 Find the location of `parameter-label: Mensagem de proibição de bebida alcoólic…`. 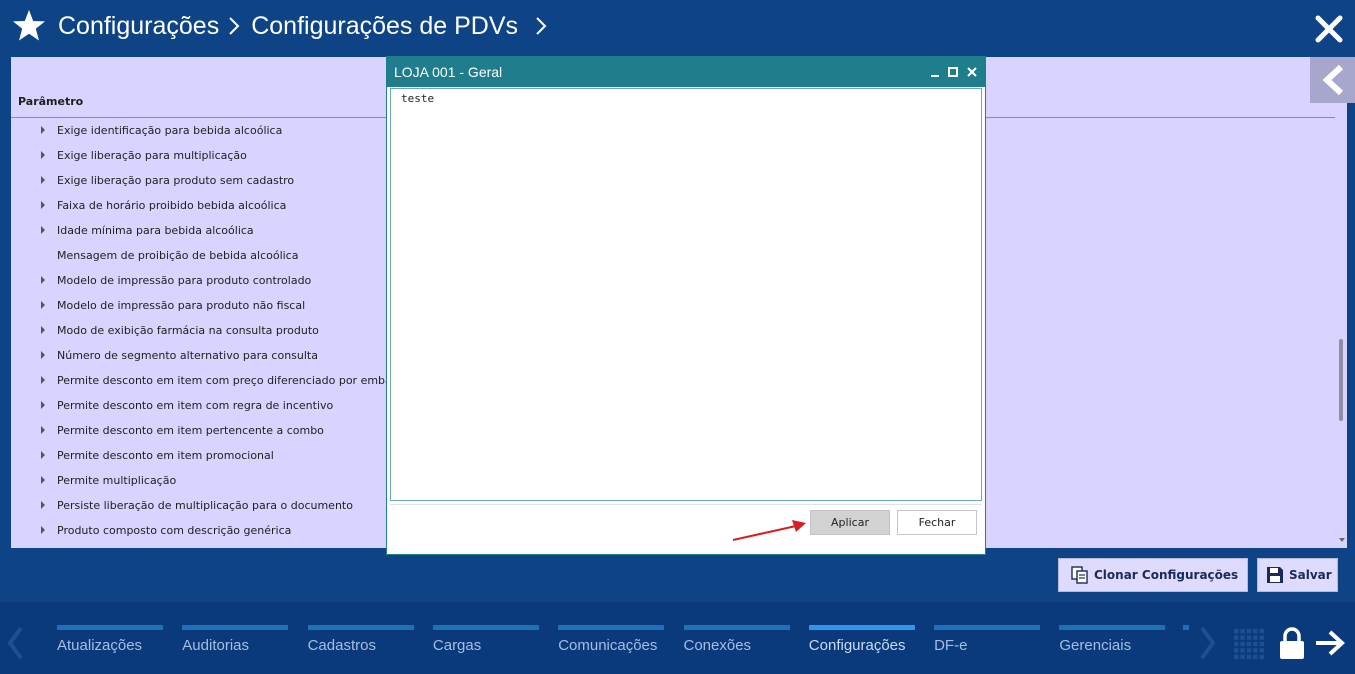

parameter-label: Mensagem de proibição de bebida alcoólic… is located at coordinates (178, 255).